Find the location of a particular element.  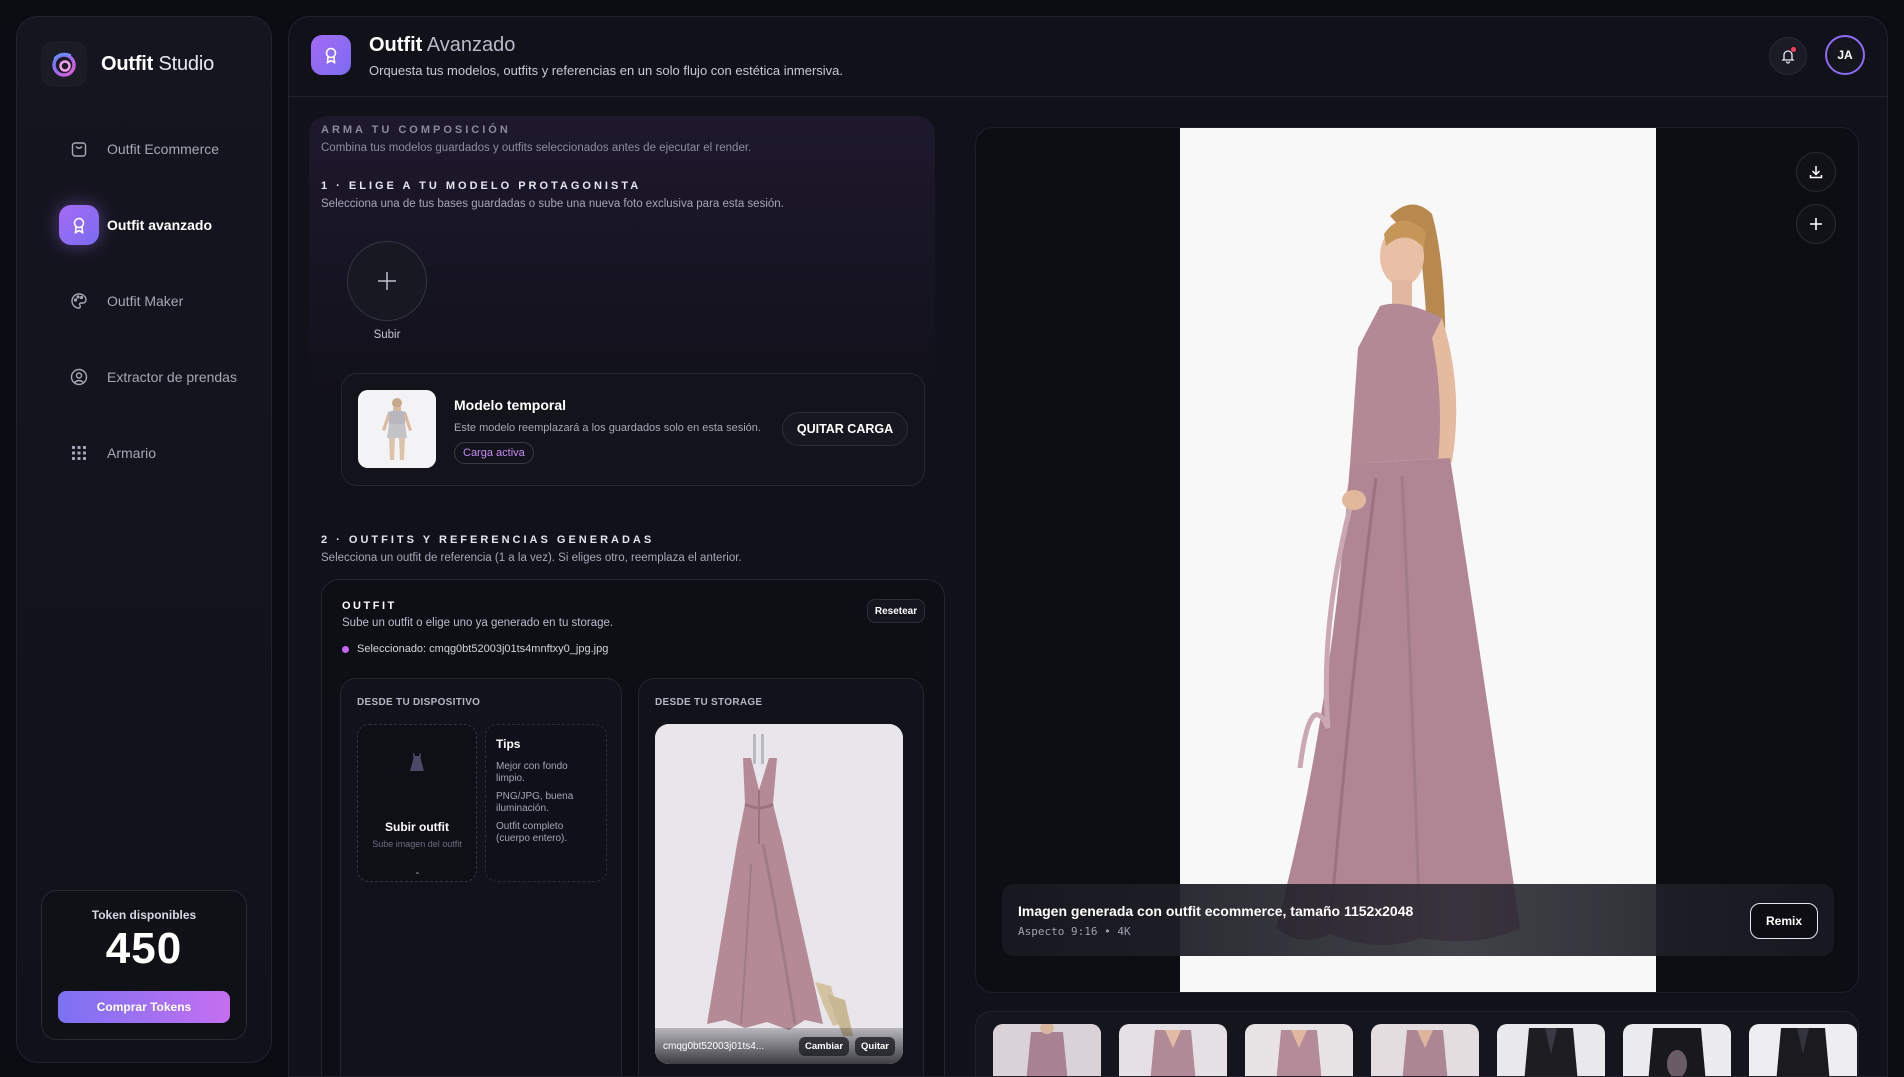

remove-load-button: QUITAR CARGA is located at coordinates (845, 429).